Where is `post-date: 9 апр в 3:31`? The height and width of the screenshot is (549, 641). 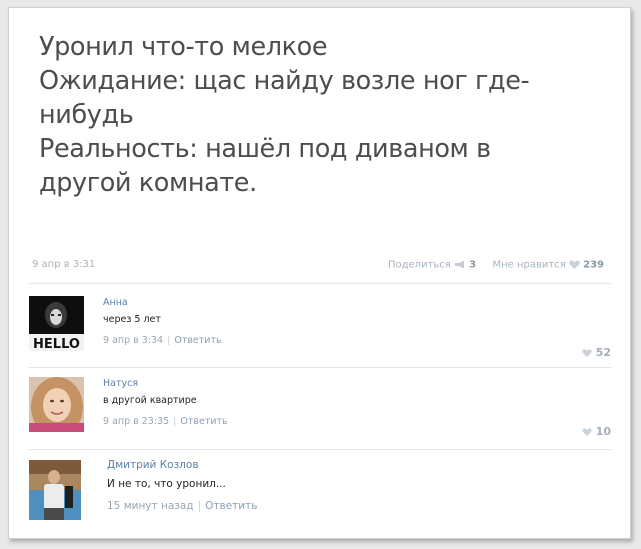 post-date: 9 апр в 3:31 is located at coordinates (63, 264).